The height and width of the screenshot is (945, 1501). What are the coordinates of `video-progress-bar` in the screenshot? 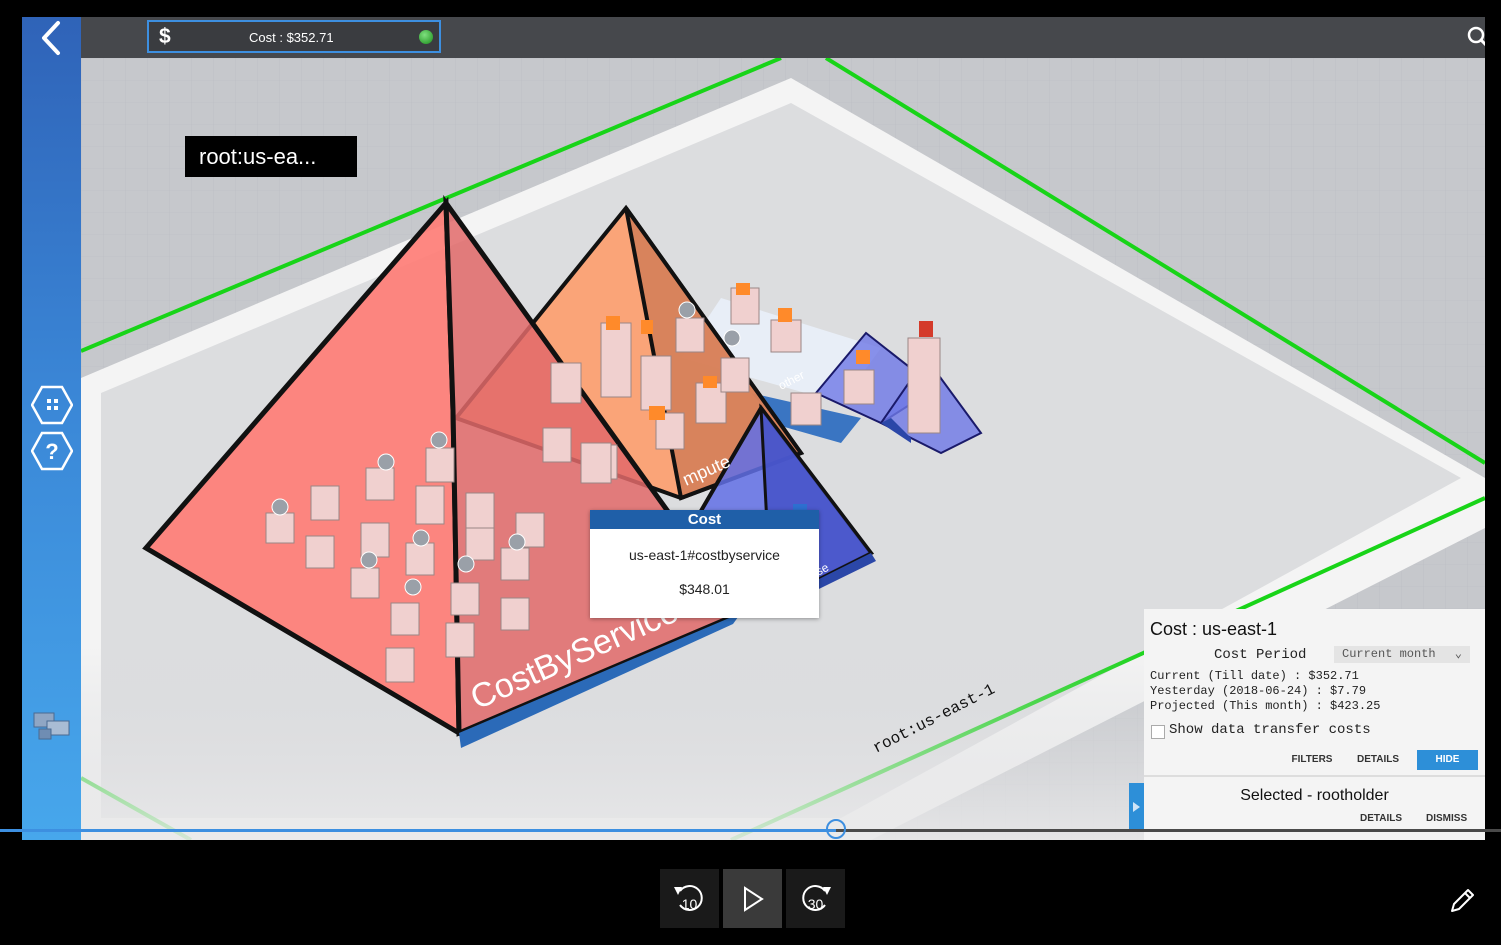 It's located at (750, 829).